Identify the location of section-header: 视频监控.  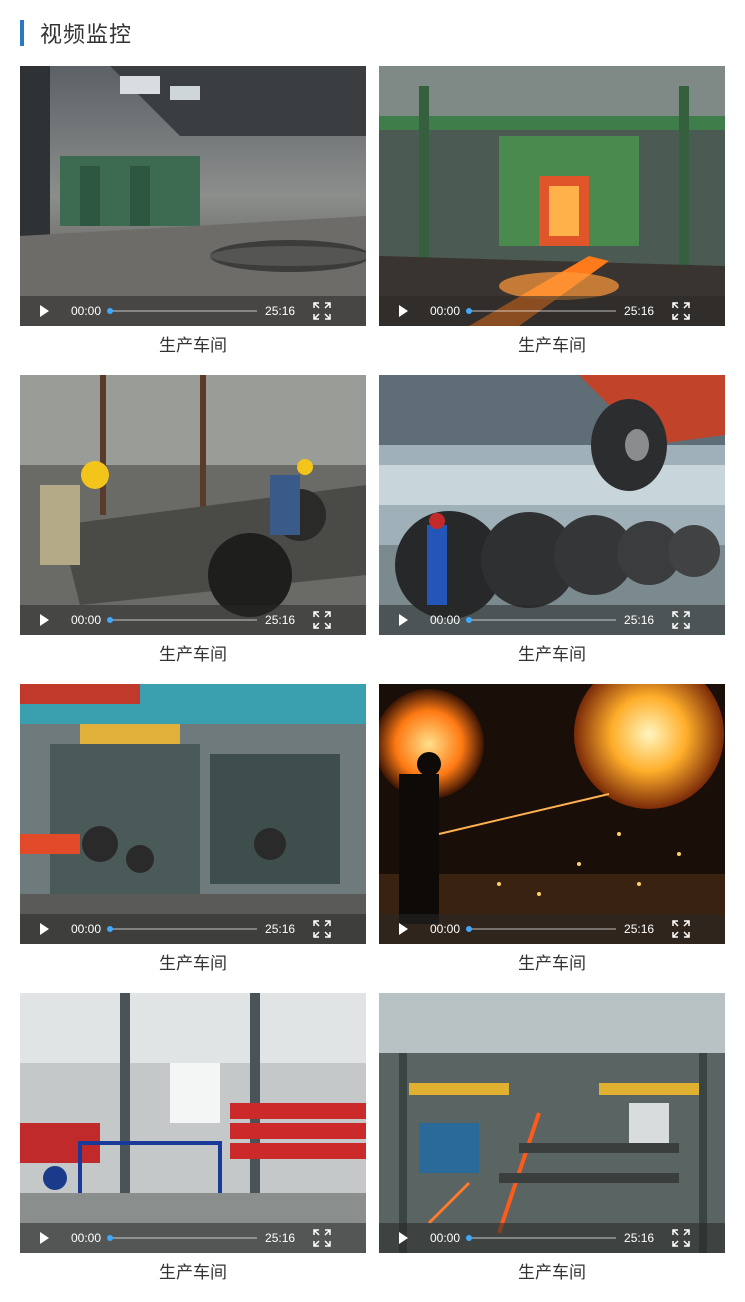
(76, 33).